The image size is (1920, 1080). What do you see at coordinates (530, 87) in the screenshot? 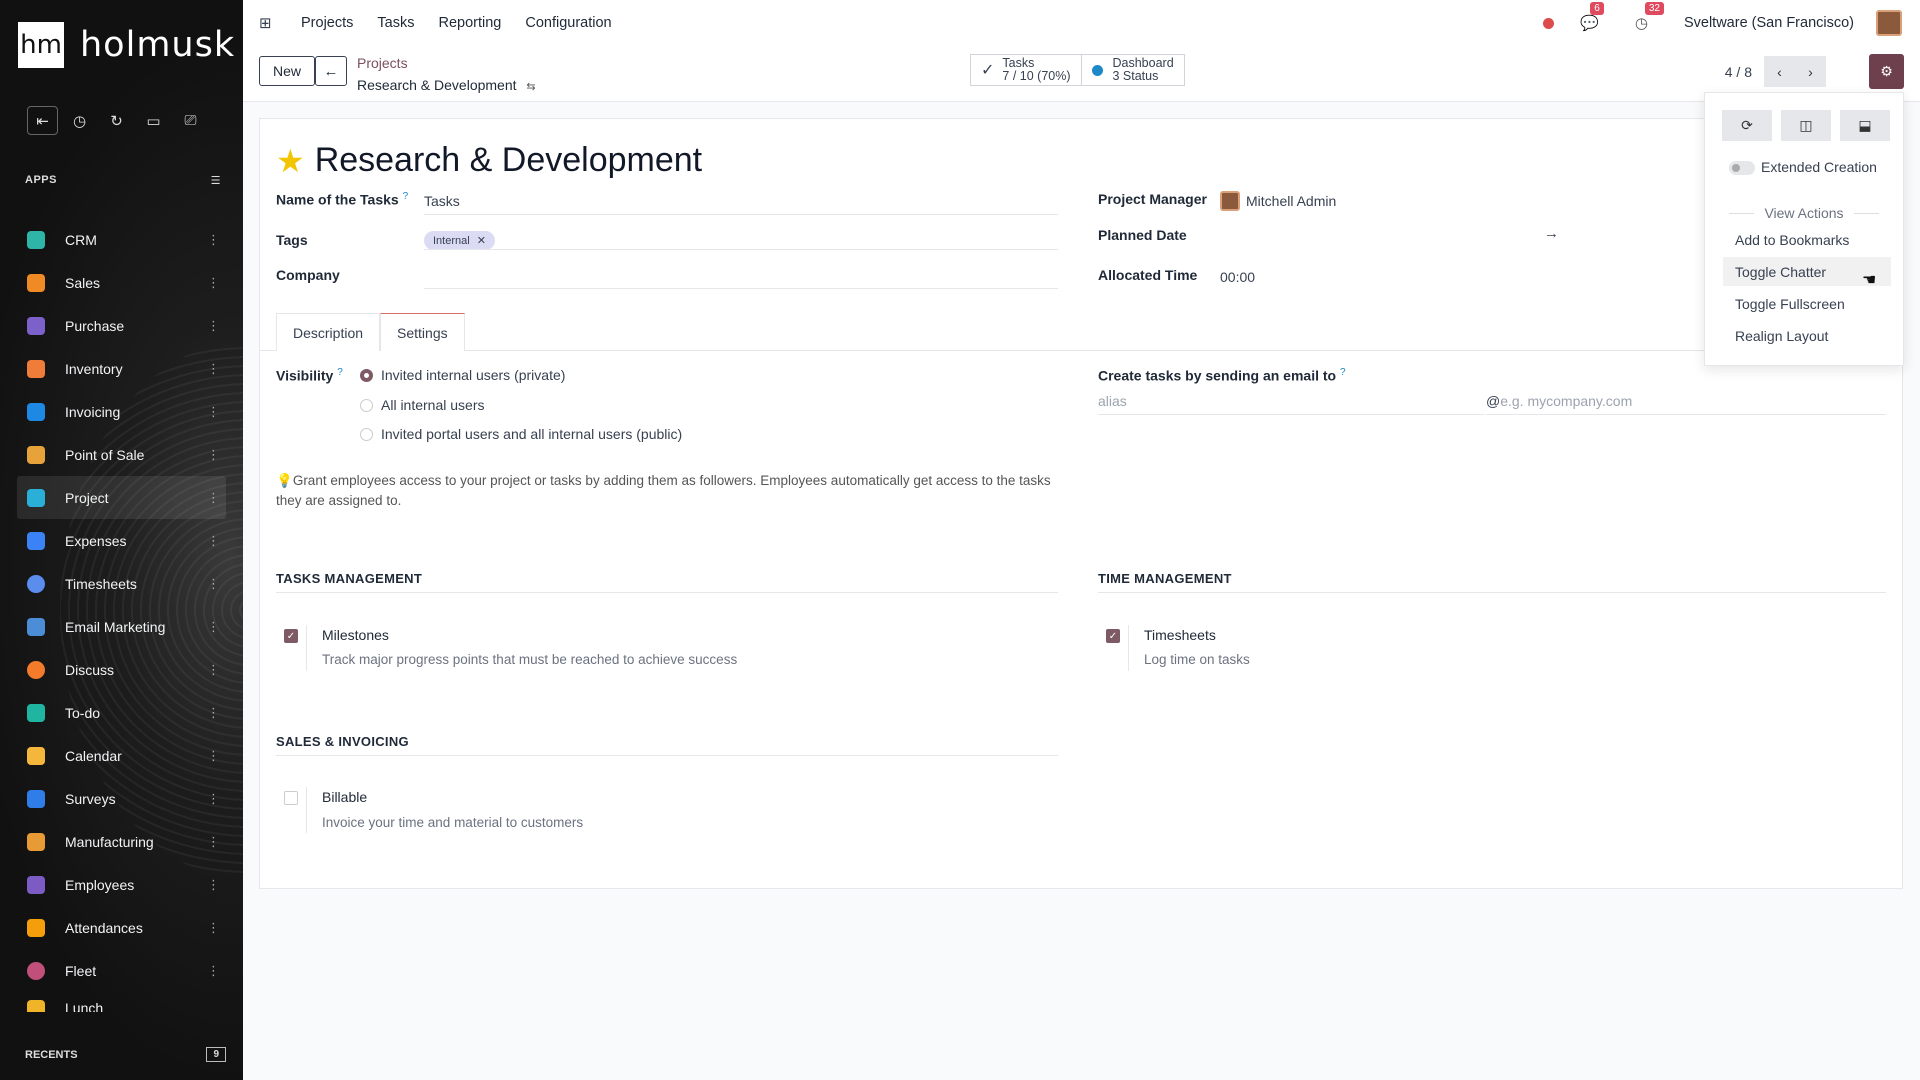
I see `settings-sliders-icon: ⇆` at bounding box center [530, 87].